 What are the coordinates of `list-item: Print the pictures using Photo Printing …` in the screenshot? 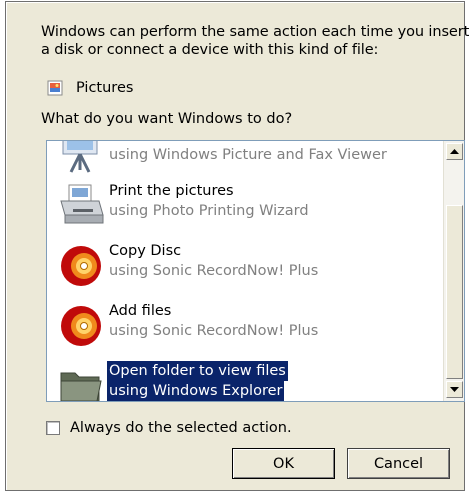 It's located at (245, 207).